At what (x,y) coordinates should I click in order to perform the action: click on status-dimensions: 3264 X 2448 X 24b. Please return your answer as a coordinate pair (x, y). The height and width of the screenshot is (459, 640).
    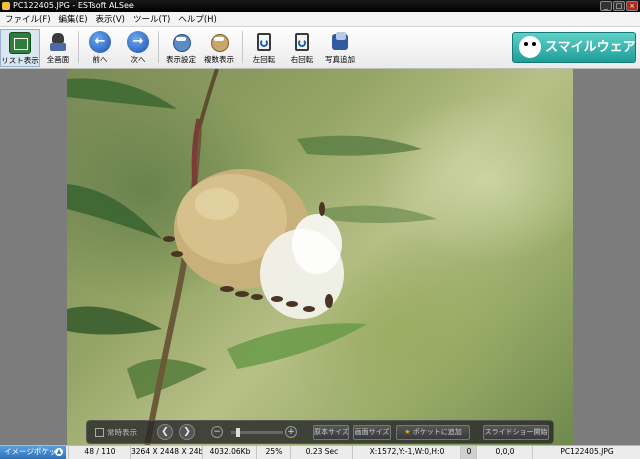
    Looking at the image, I should click on (166, 452).